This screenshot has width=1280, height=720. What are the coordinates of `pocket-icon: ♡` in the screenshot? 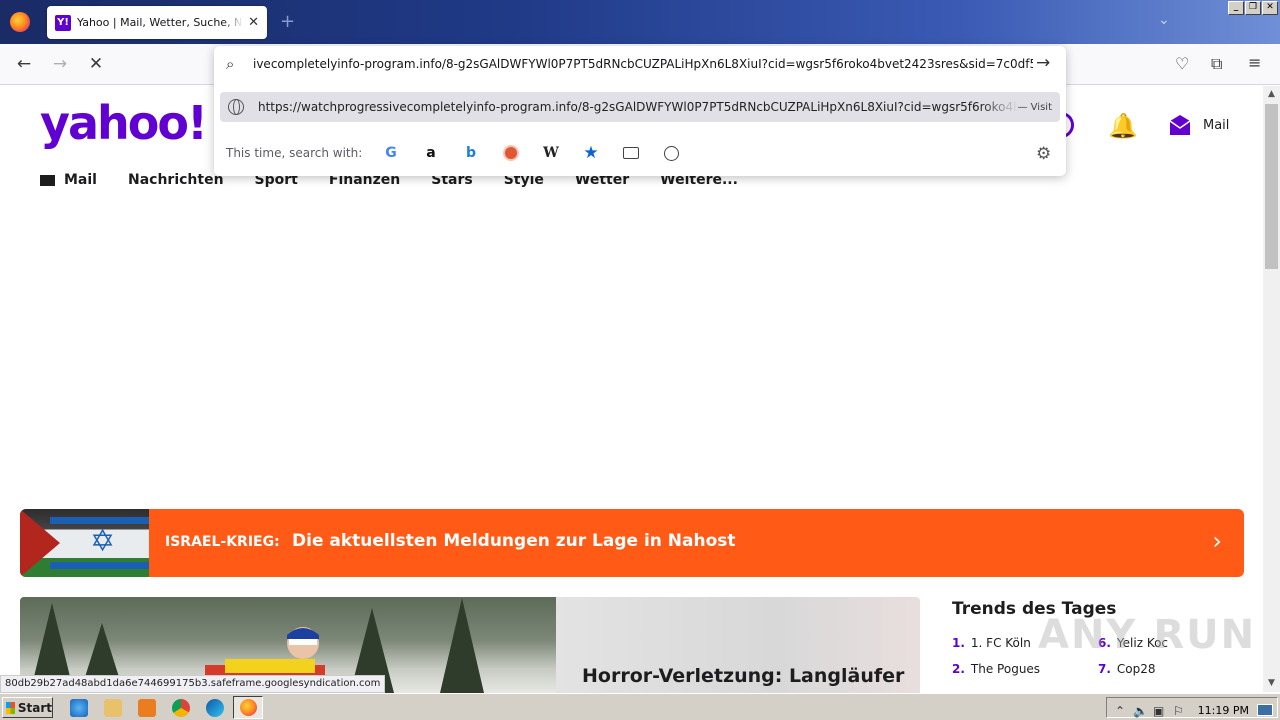 It's located at (1182, 63).